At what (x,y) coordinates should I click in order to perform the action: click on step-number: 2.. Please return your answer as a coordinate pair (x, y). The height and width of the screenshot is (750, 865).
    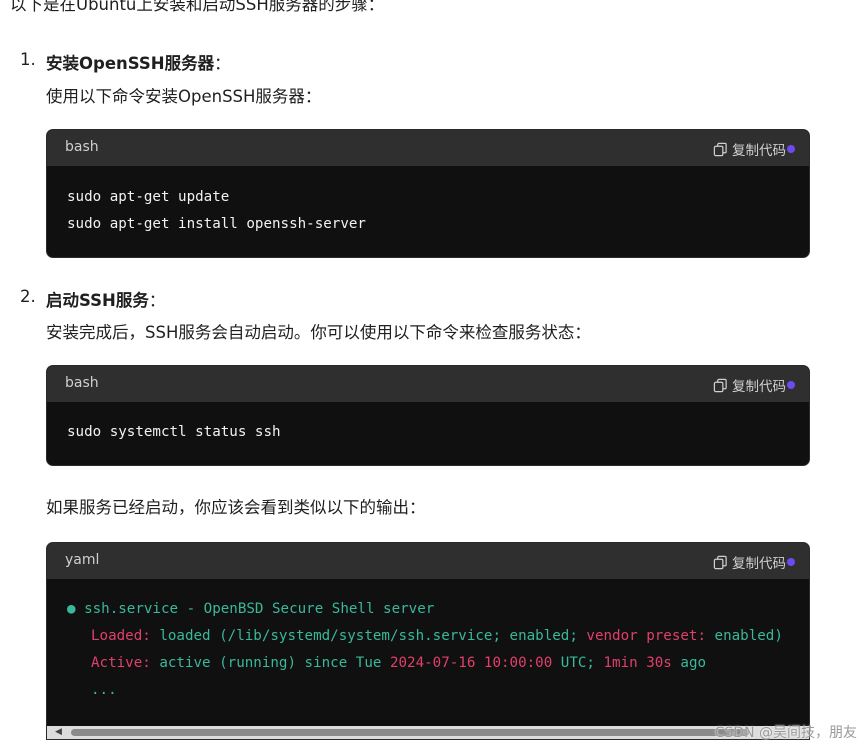
    Looking at the image, I should click on (28, 296).